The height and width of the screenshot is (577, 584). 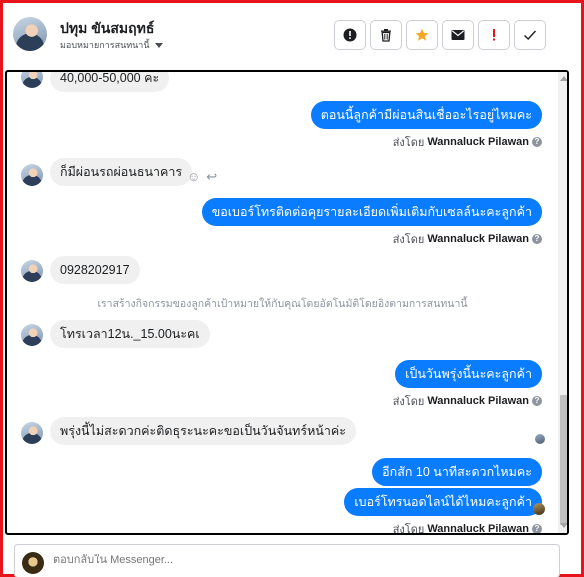 What do you see at coordinates (440, 35) in the screenshot?
I see `action-toolbar` at bounding box center [440, 35].